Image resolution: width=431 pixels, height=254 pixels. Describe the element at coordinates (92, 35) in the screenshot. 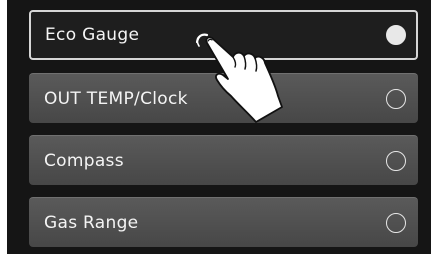

I see `option-label: Eco Gauge` at that location.